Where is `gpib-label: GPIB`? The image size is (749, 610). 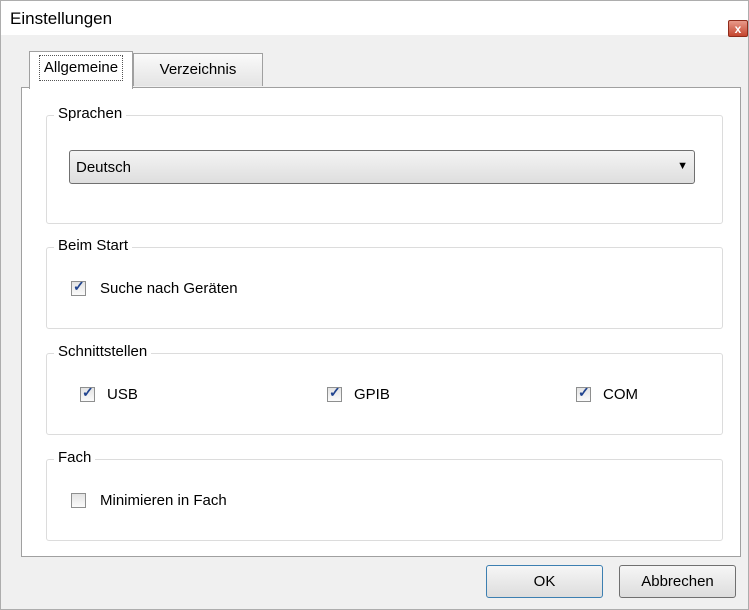
gpib-label: GPIB is located at coordinates (372, 394).